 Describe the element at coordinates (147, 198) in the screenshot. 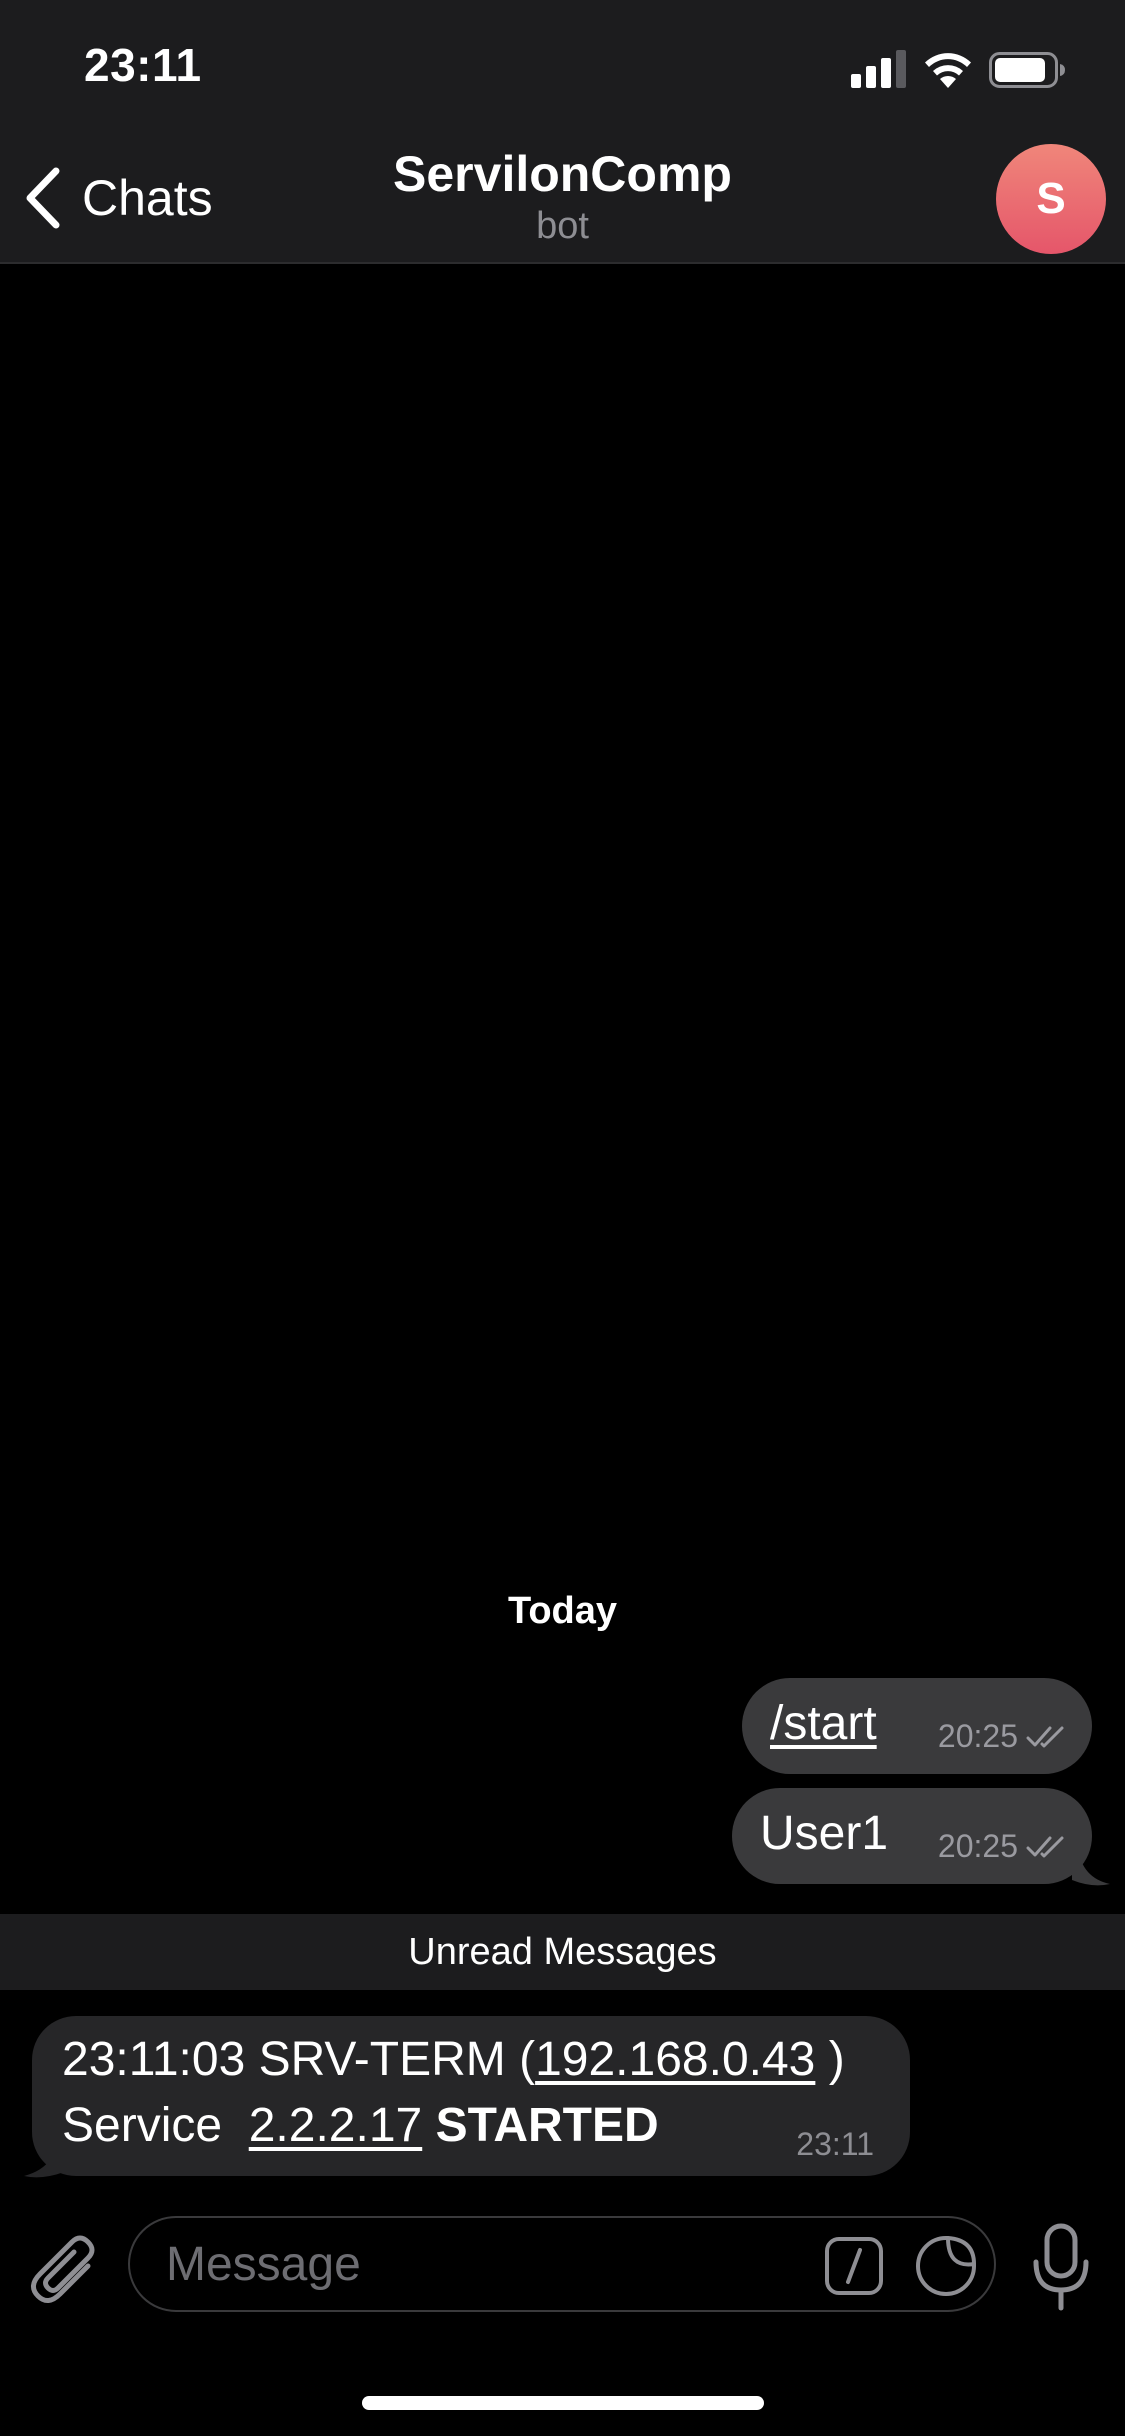

I see `back-label: Chats` at that location.